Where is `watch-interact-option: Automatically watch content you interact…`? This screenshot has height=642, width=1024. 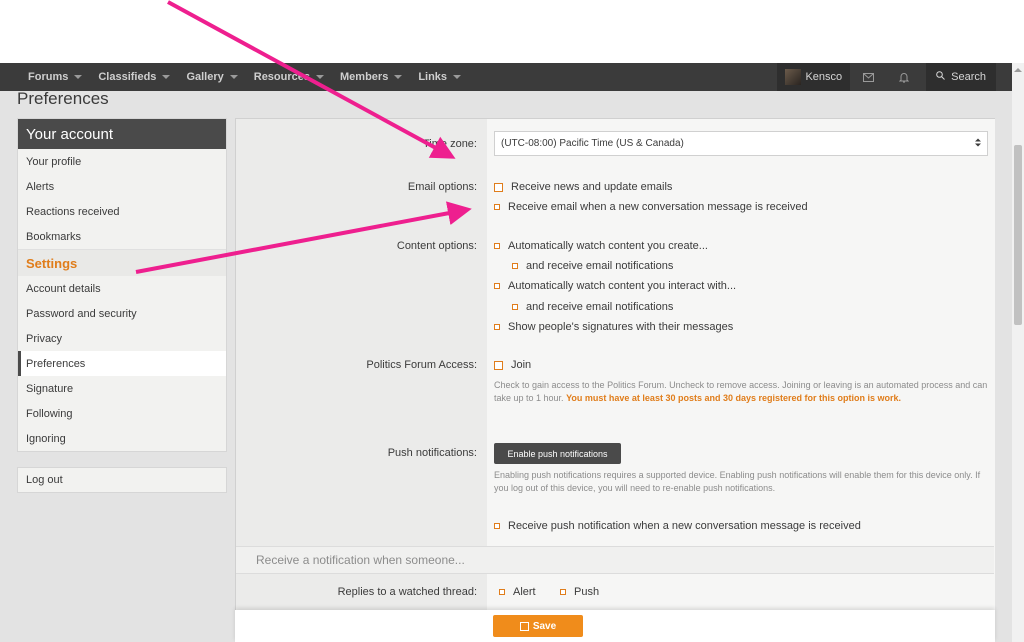
watch-interact-option: Automatically watch content you interact… is located at coordinates (615, 286).